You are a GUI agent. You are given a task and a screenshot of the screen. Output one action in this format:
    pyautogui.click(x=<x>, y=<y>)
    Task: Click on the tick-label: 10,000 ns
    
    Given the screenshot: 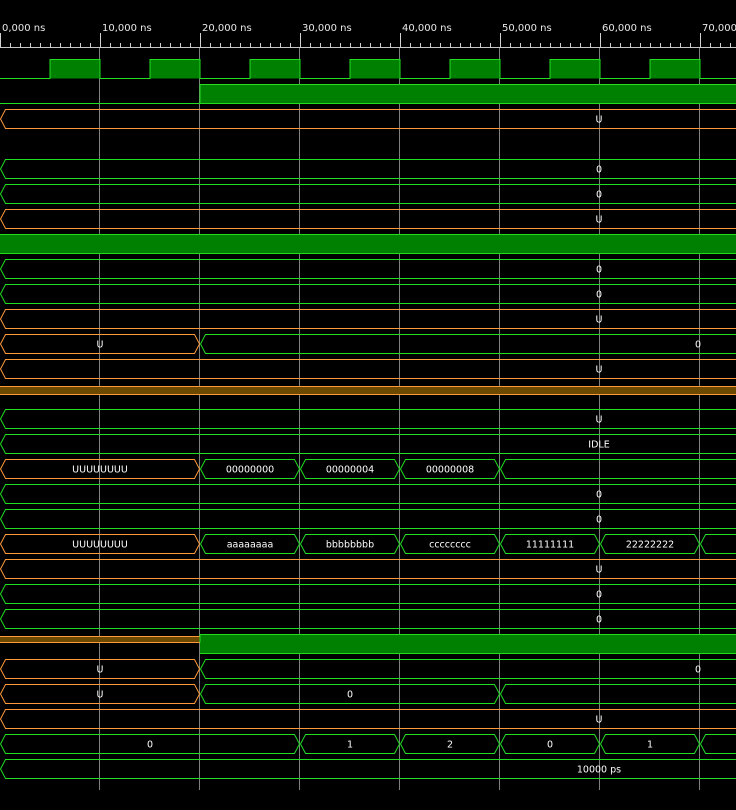 What is the action you would take?
    pyautogui.click(x=127, y=29)
    